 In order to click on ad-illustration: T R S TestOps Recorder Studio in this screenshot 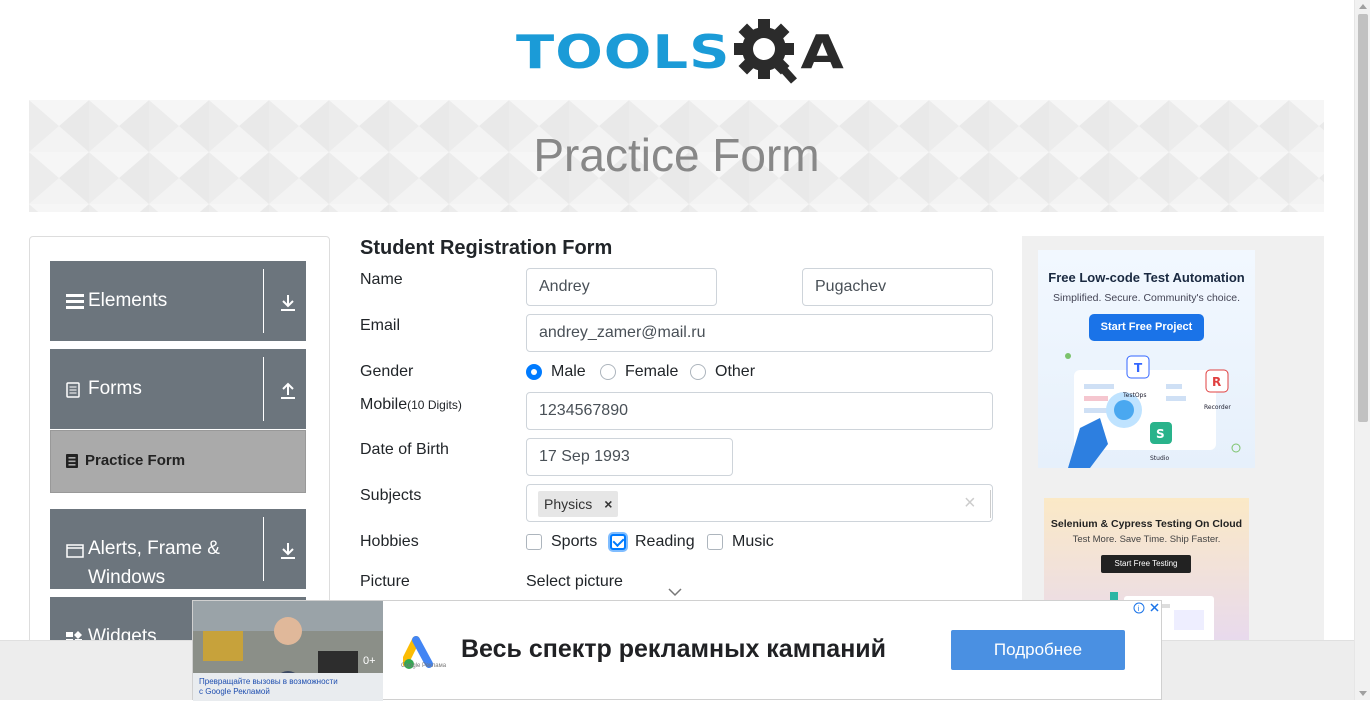, I will do `click(1153, 410)`.